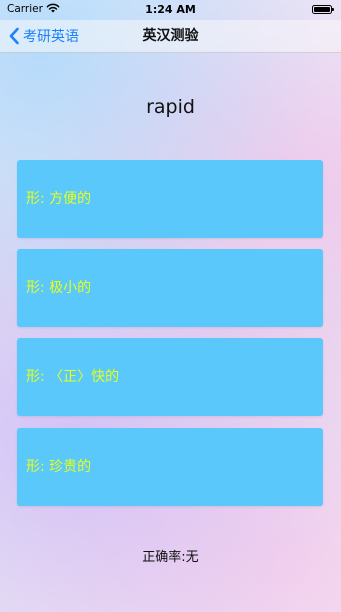 This screenshot has height=612, width=341. I want to click on status-time: 1:24 AM, so click(170, 9).